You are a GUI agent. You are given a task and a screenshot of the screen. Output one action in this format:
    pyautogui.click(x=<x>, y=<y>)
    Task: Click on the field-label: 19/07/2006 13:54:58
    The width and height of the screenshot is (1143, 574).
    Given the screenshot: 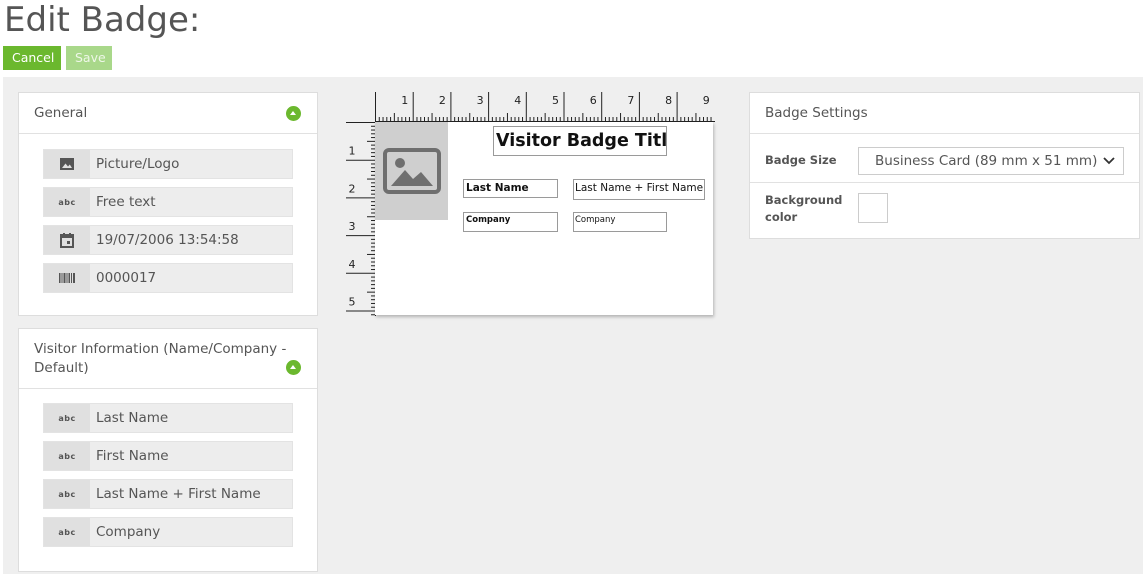 What is the action you would take?
    pyautogui.click(x=167, y=240)
    